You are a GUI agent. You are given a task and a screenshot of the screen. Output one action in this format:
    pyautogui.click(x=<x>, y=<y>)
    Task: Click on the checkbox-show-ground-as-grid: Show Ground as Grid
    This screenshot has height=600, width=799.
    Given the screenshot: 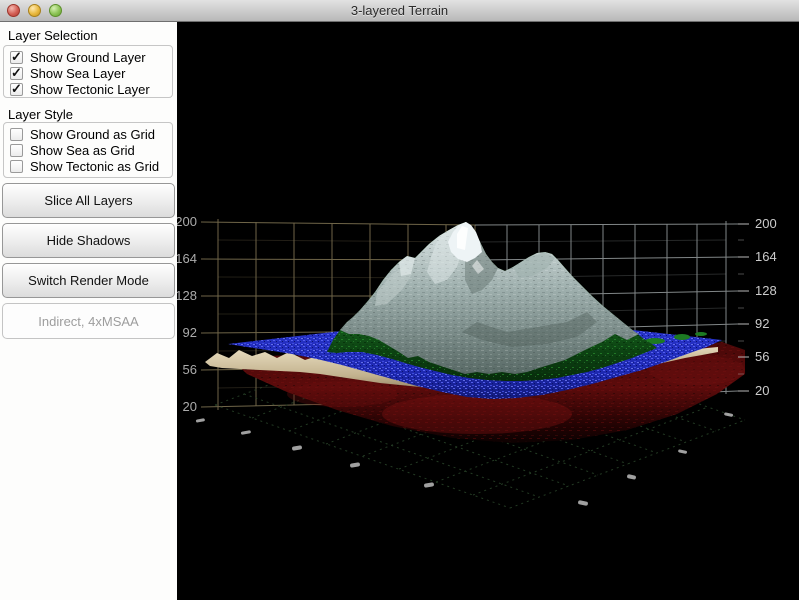 What is the action you would take?
    pyautogui.click(x=91, y=134)
    